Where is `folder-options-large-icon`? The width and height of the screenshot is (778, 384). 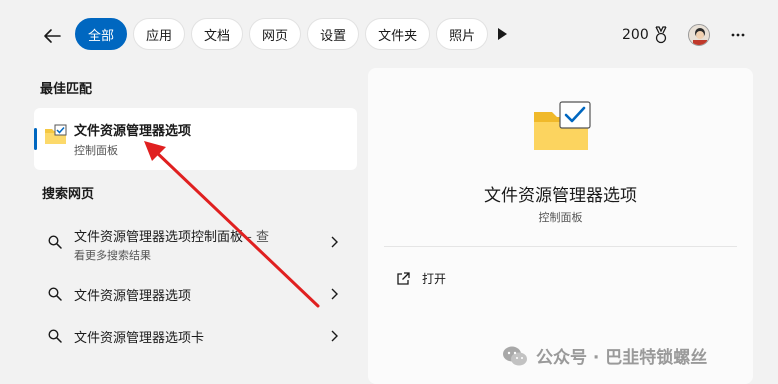 folder-options-large-icon is located at coordinates (562, 125).